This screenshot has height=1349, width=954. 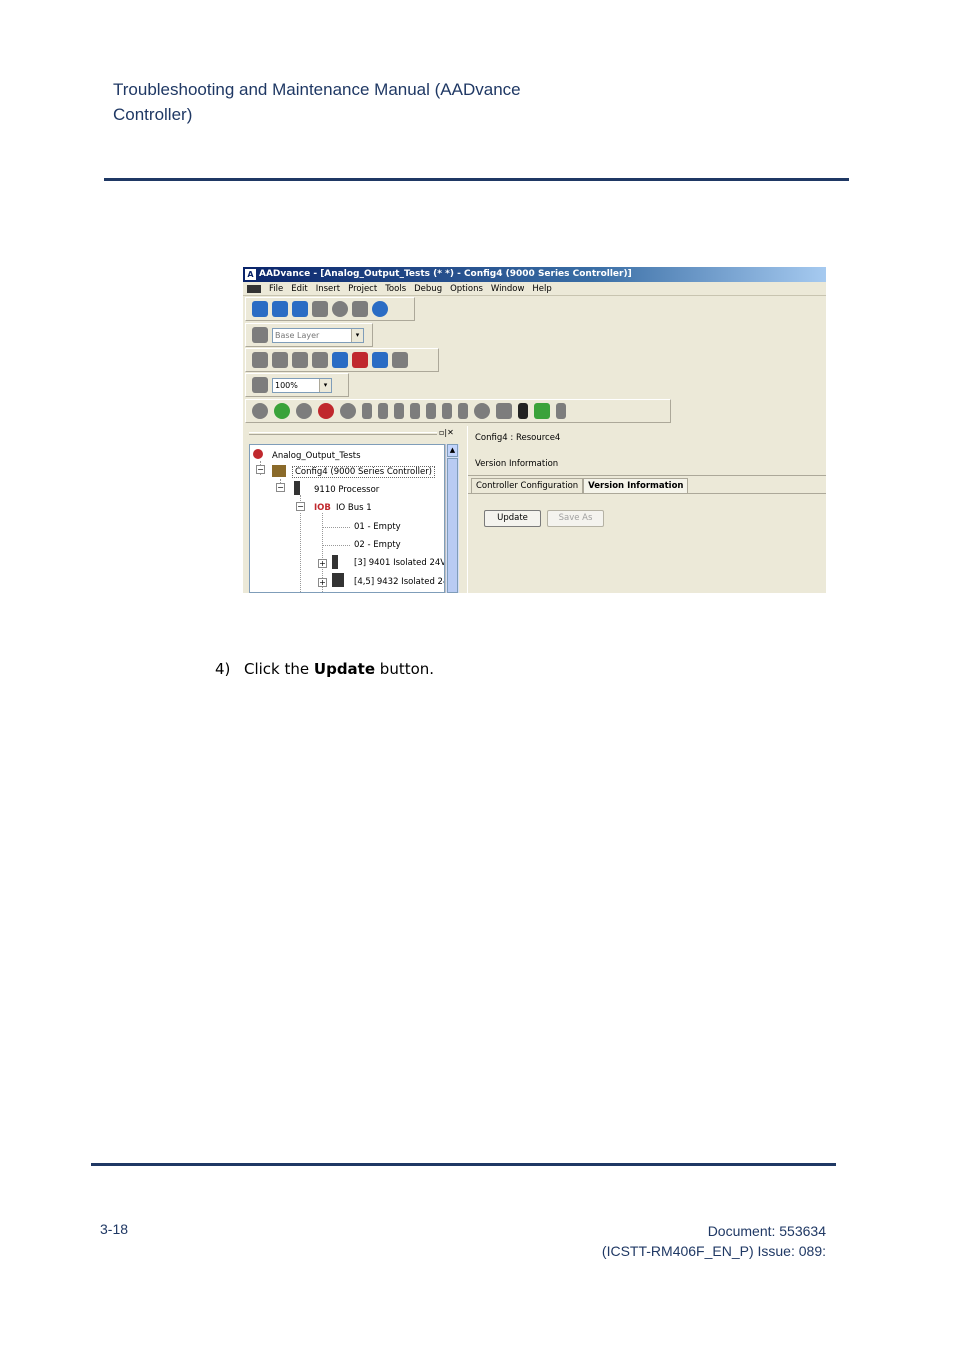 What do you see at coordinates (300, 309) in the screenshot?
I see `resource-icon` at bounding box center [300, 309].